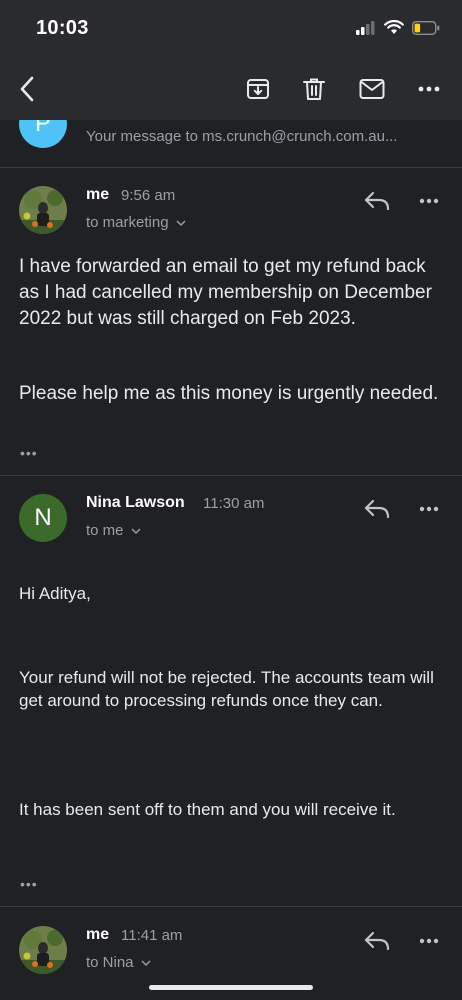 Image resolution: width=462 pixels, height=1000 pixels. What do you see at coordinates (234, 503) in the screenshot?
I see `message-time: 11:30 am` at bounding box center [234, 503].